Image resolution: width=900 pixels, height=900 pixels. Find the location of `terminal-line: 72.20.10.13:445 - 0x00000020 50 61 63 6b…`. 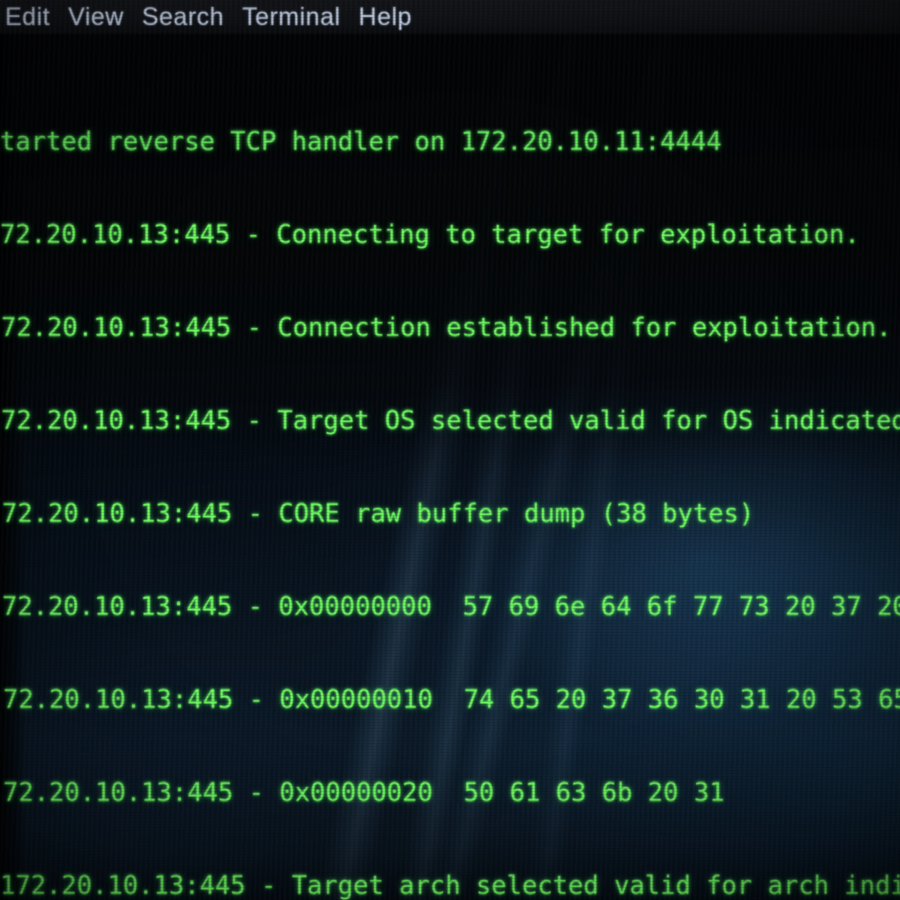

terminal-line: 72.20.10.13:445 - 0x00000020 50 61 63 6b… is located at coordinates (450, 793).